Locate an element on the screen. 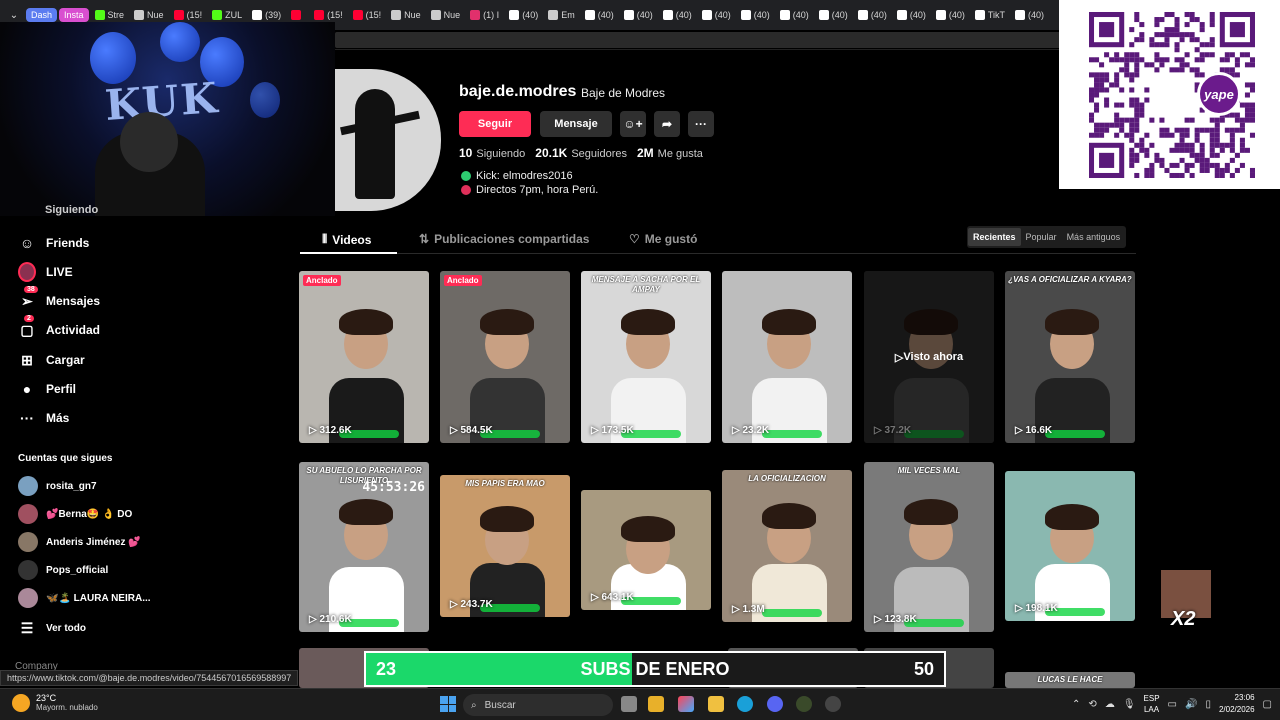 The width and height of the screenshot is (1280, 720). browser-tab: Dash is located at coordinates (42, 15).